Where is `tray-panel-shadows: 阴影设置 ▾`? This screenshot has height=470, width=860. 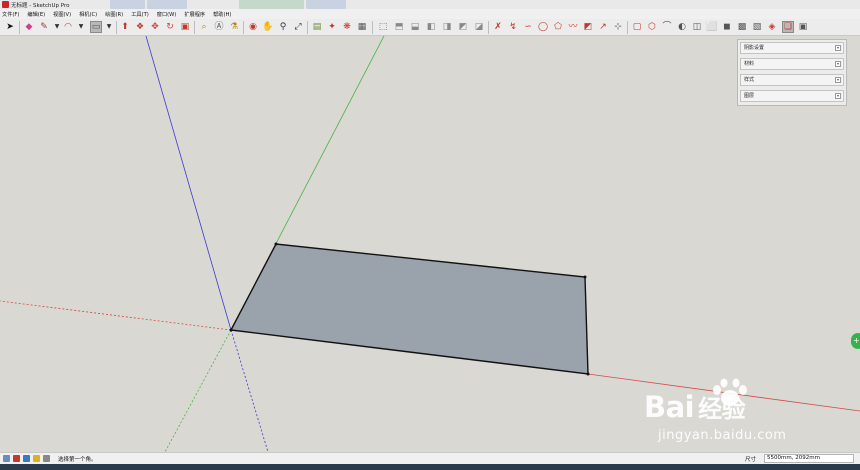
tray-panel-shadows: 阴影设置 ▾ is located at coordinates (792, 48).